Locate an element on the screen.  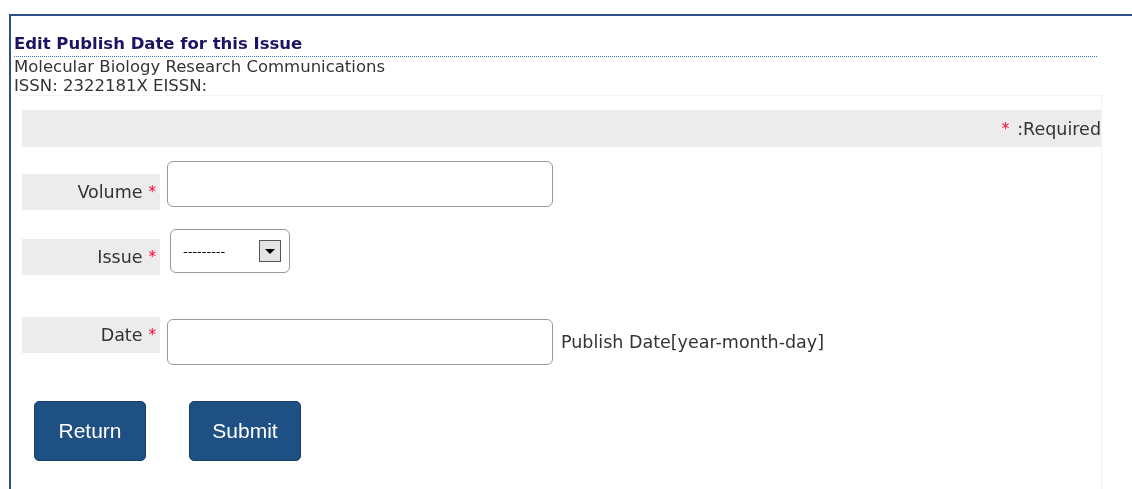
label-text: Issue is located at coordinates (120, 257).